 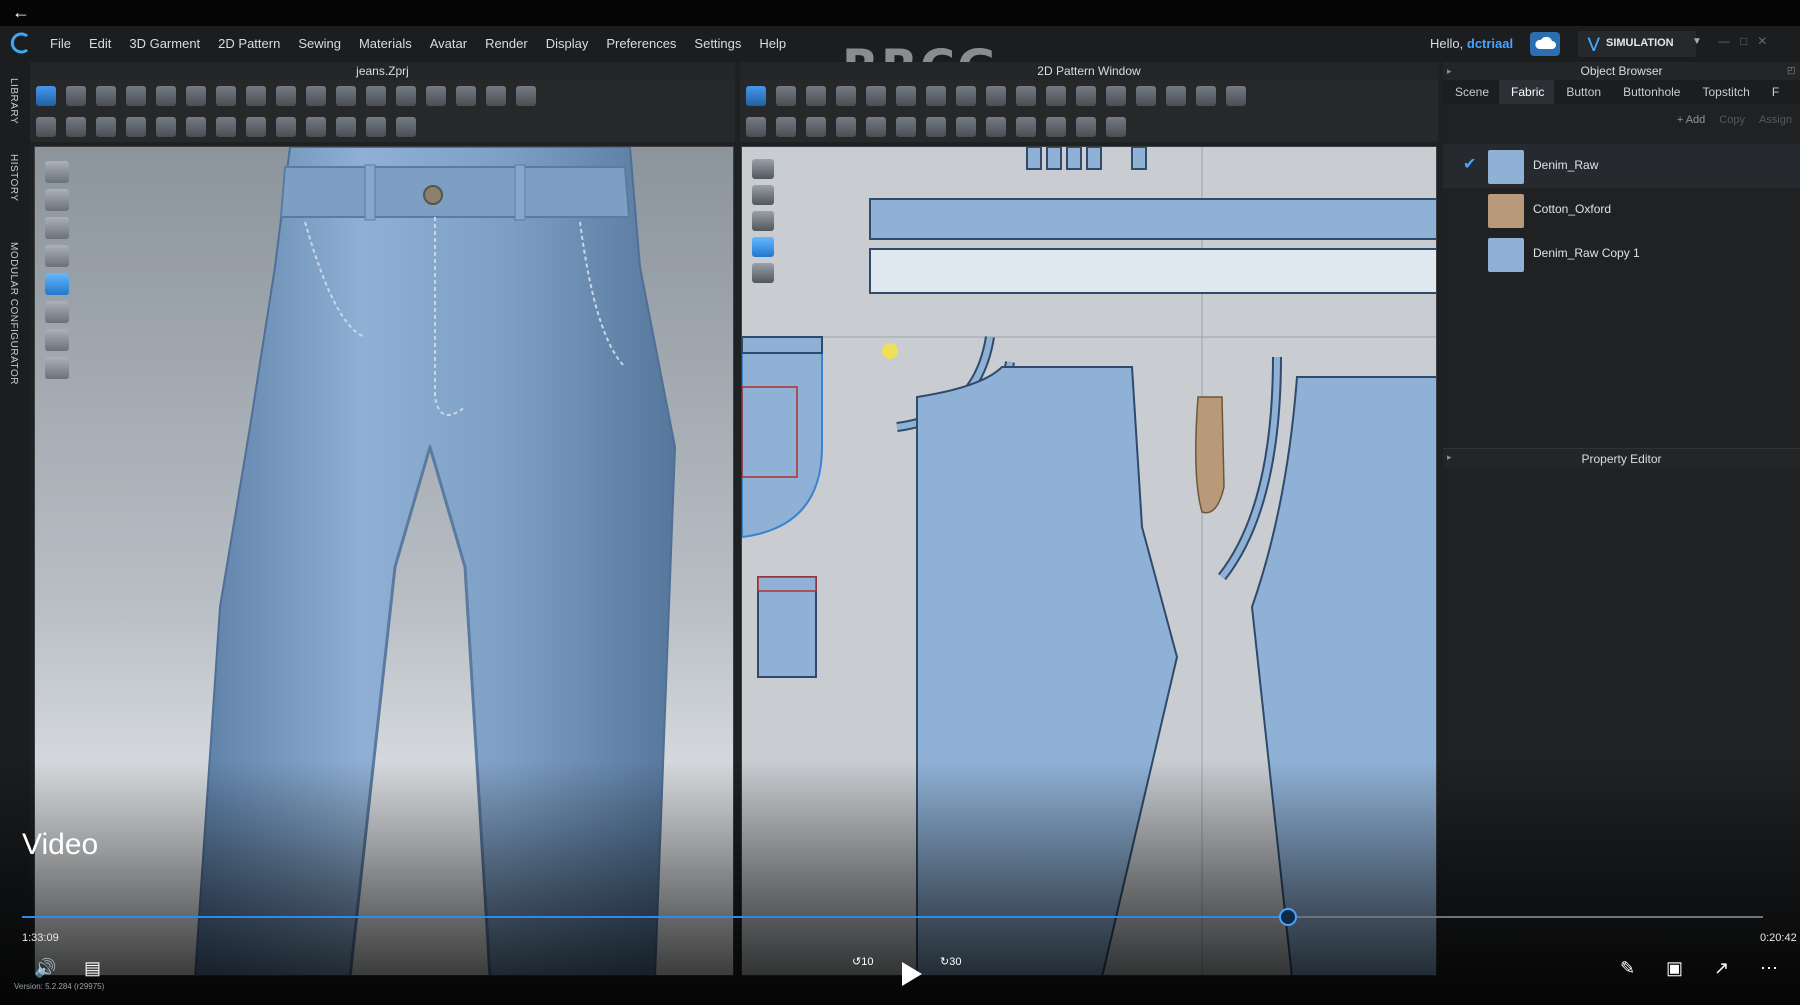 What do you see at coordinates (1691, 120) in the screenshot?
I see `add-fabric-button: + Add` at bounding box center [1691, 120].